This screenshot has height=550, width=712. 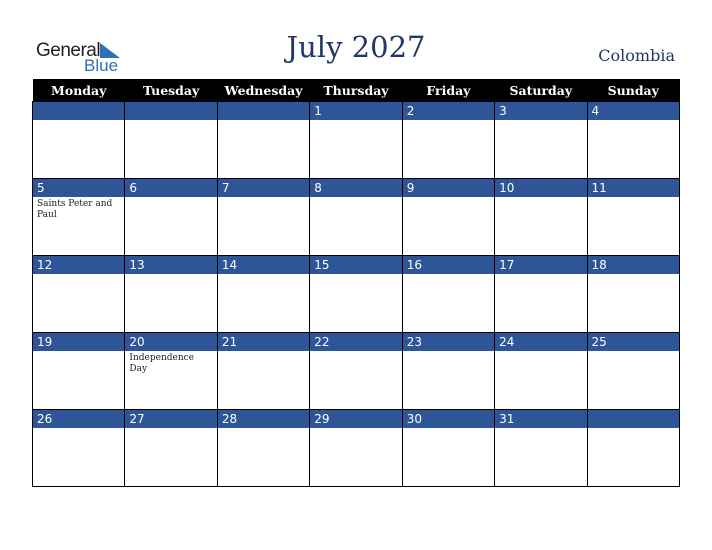 I want to click on week-row: 1234, so click(x=356, y=140).